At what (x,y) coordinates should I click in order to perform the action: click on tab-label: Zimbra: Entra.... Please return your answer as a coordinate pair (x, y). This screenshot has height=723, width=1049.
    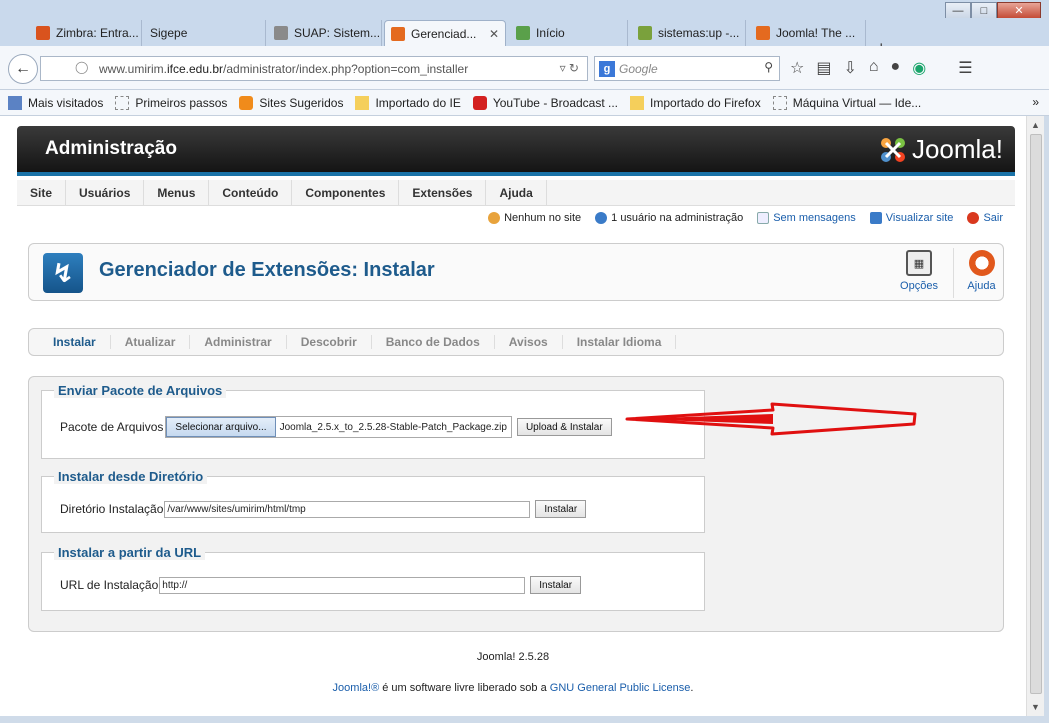
    Looking at the image, I should click on (97, 33).